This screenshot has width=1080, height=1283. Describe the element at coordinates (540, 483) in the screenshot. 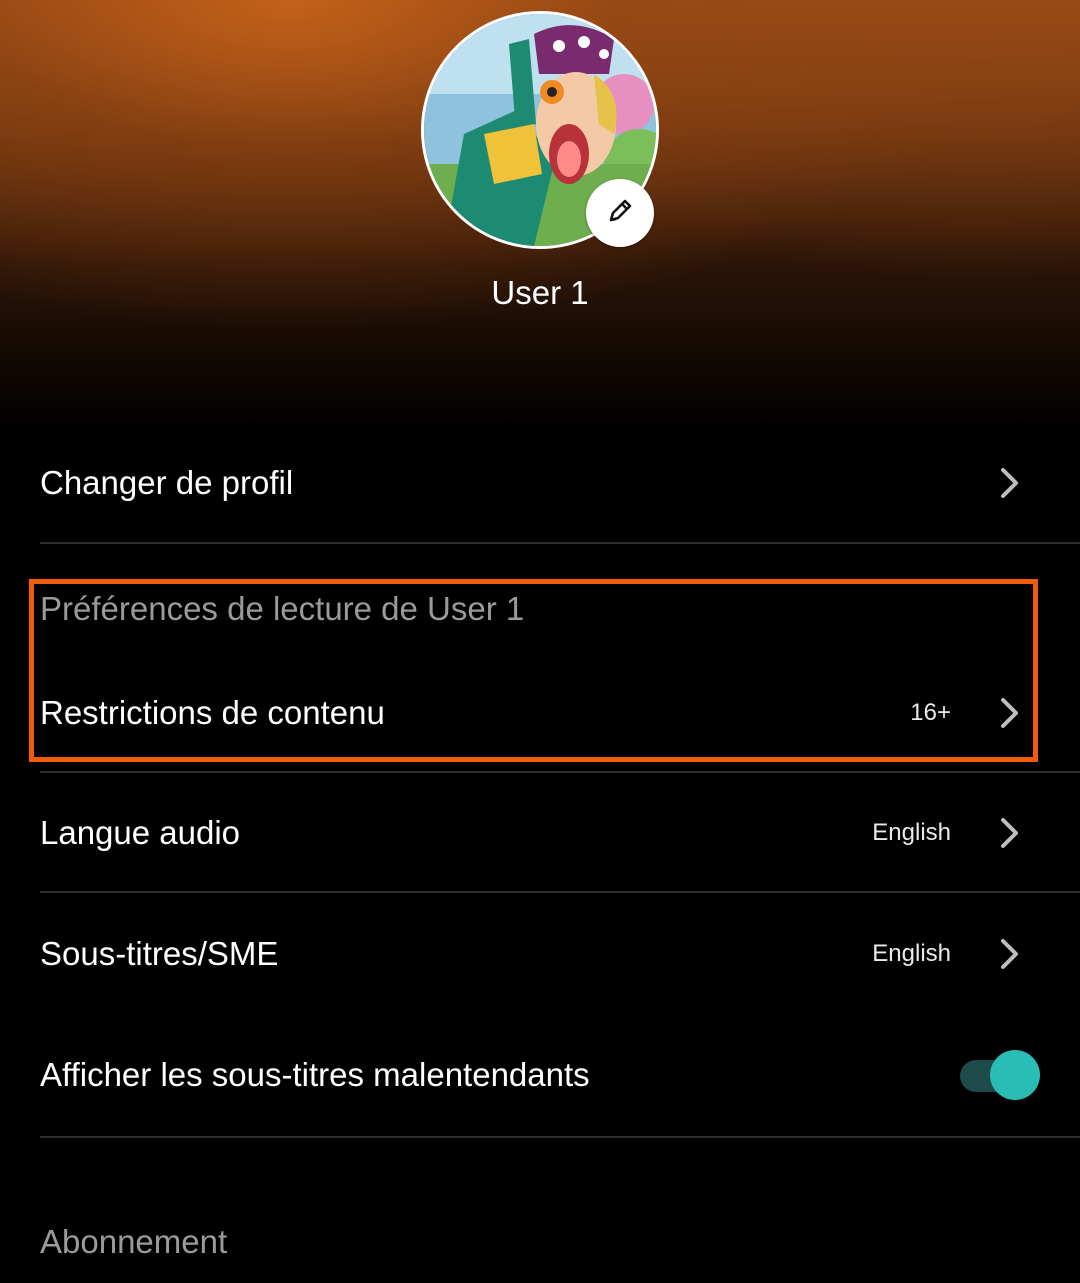

I see `change-profile-row: Changer de profil` at that location.